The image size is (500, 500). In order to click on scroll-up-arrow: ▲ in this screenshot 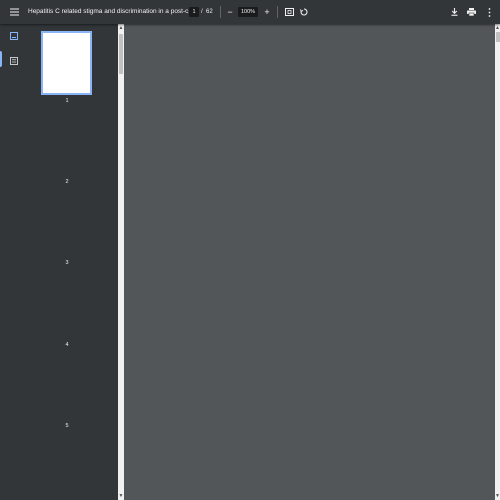, I will do `click(497, 28)`.